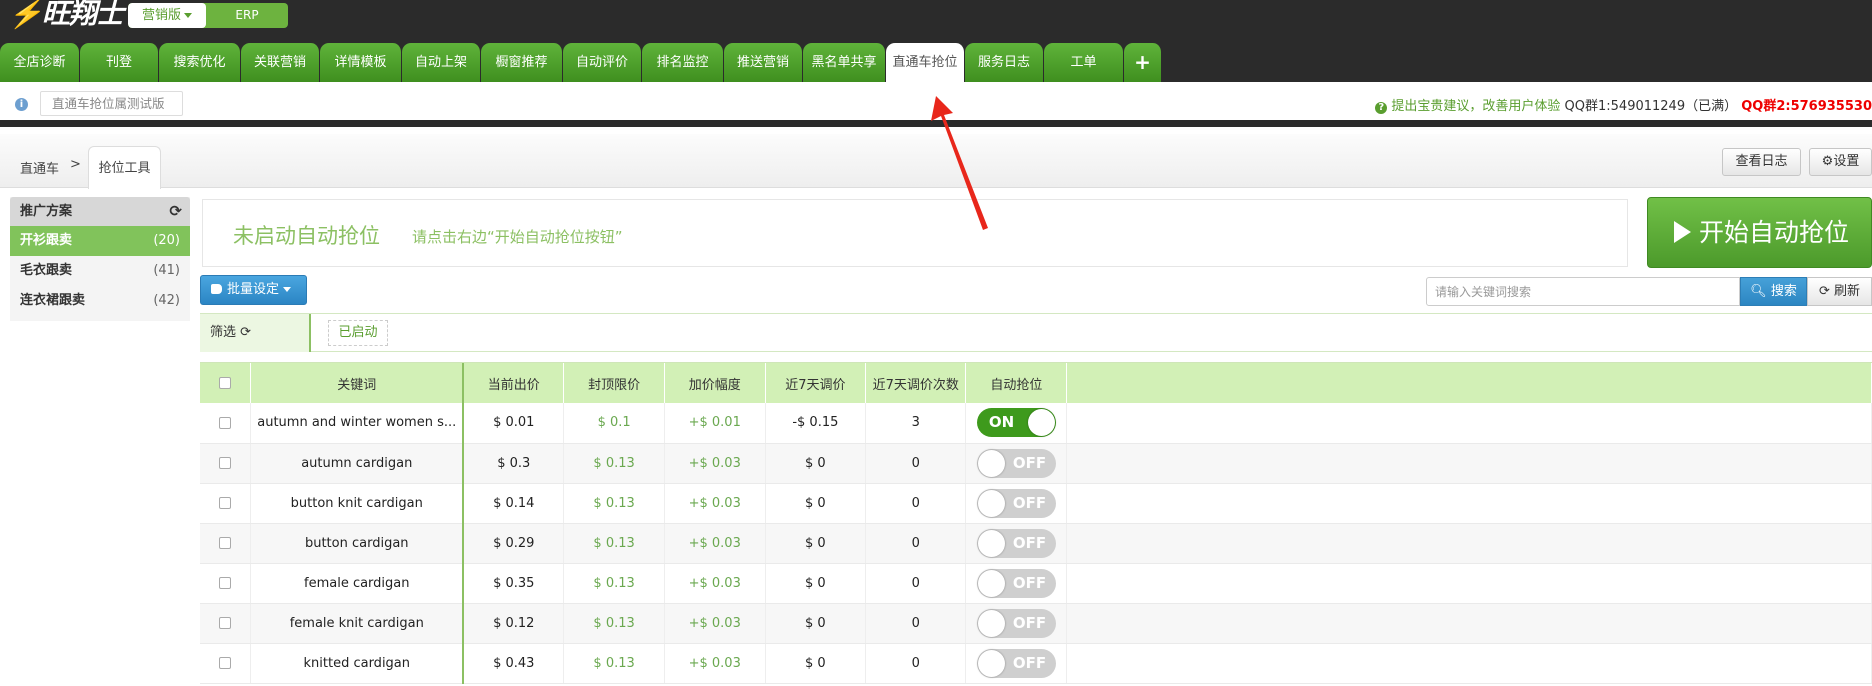 The image size is (1872, 686). What do you see at coordinates (358, 333) in the screenshot?
I see `filter-chip-enabled: 已启动` at bounding box center [358, 333].